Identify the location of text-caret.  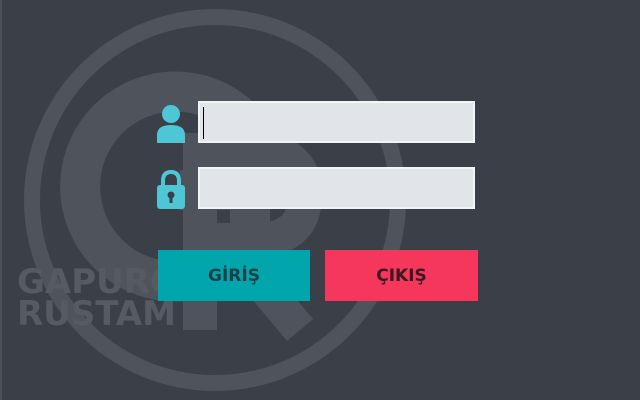
(203, 123).